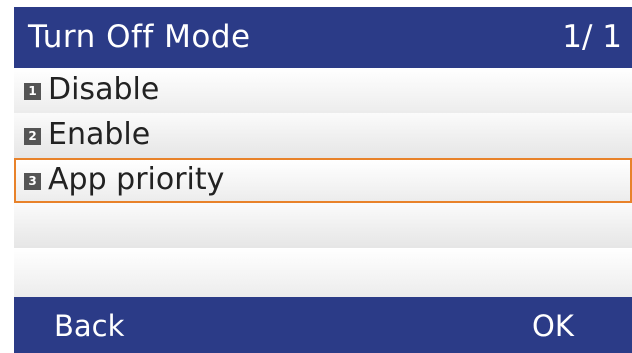 Image resolution: width=632 pixels, height=353 pixels. I want to click on menu-item-label: Disable, so click(104, 89).